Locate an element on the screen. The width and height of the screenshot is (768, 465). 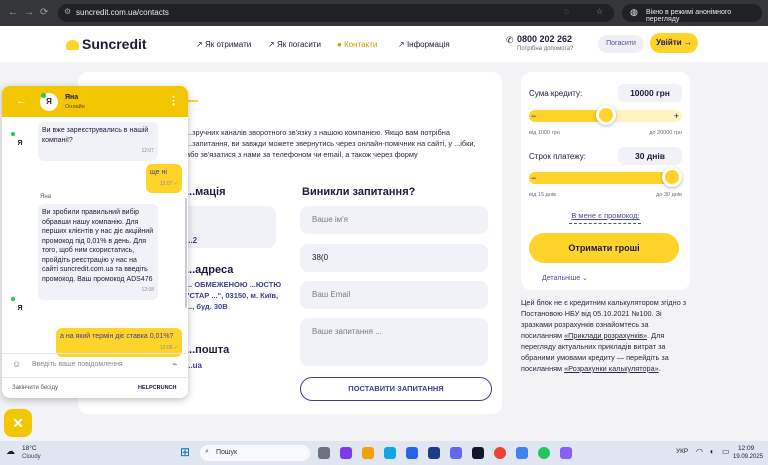
amount-slider: − + is located at coordinates (605, 115).